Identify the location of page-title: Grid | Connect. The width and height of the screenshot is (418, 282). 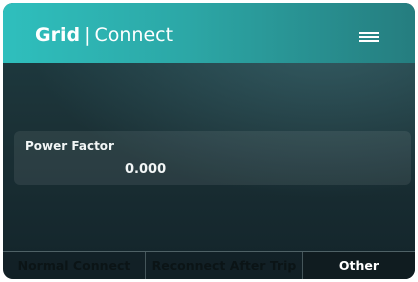
(104, 35).